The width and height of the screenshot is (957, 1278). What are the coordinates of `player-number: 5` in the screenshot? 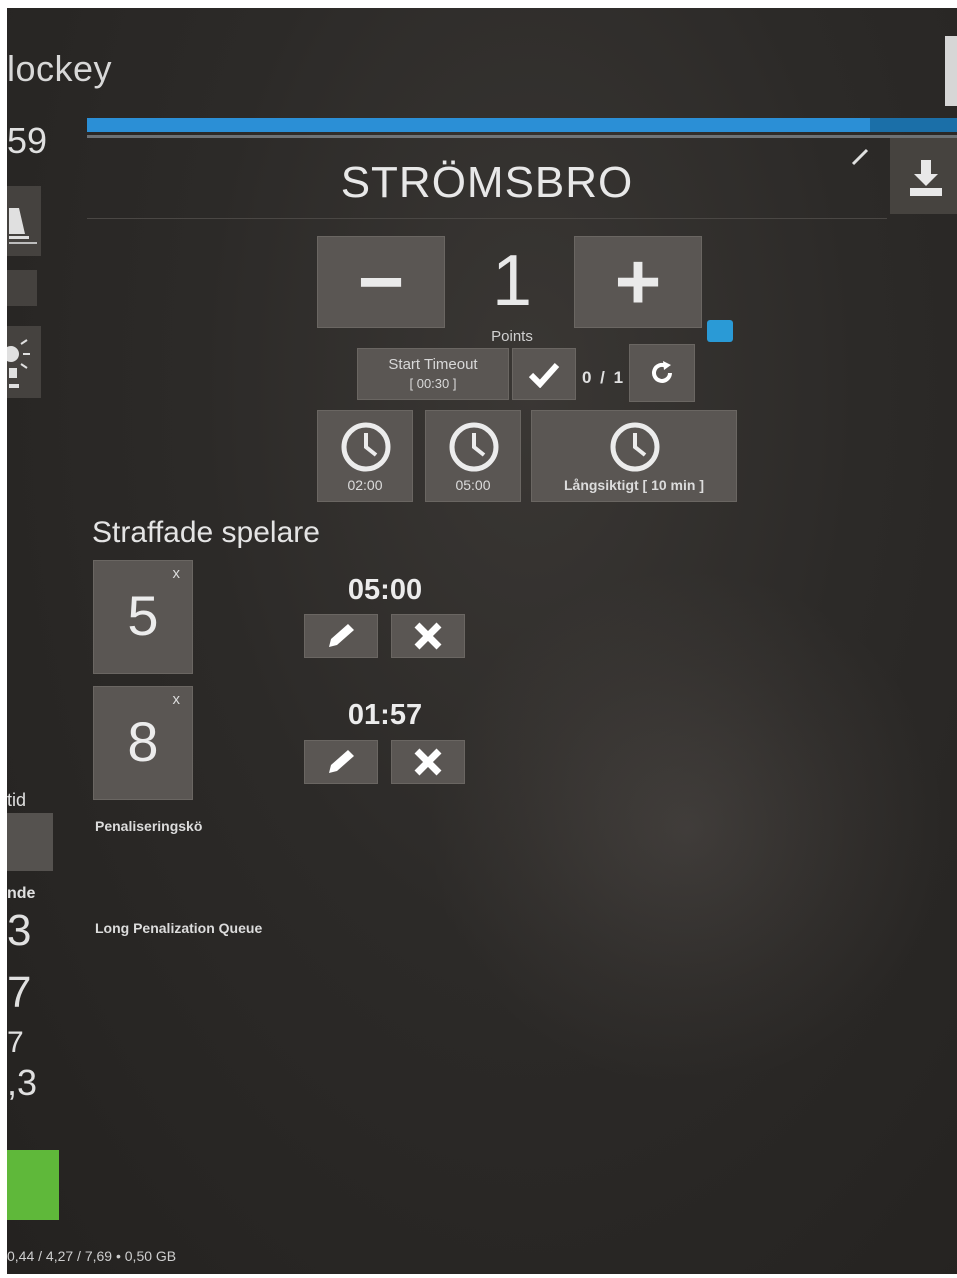 It's located at (143, 615).